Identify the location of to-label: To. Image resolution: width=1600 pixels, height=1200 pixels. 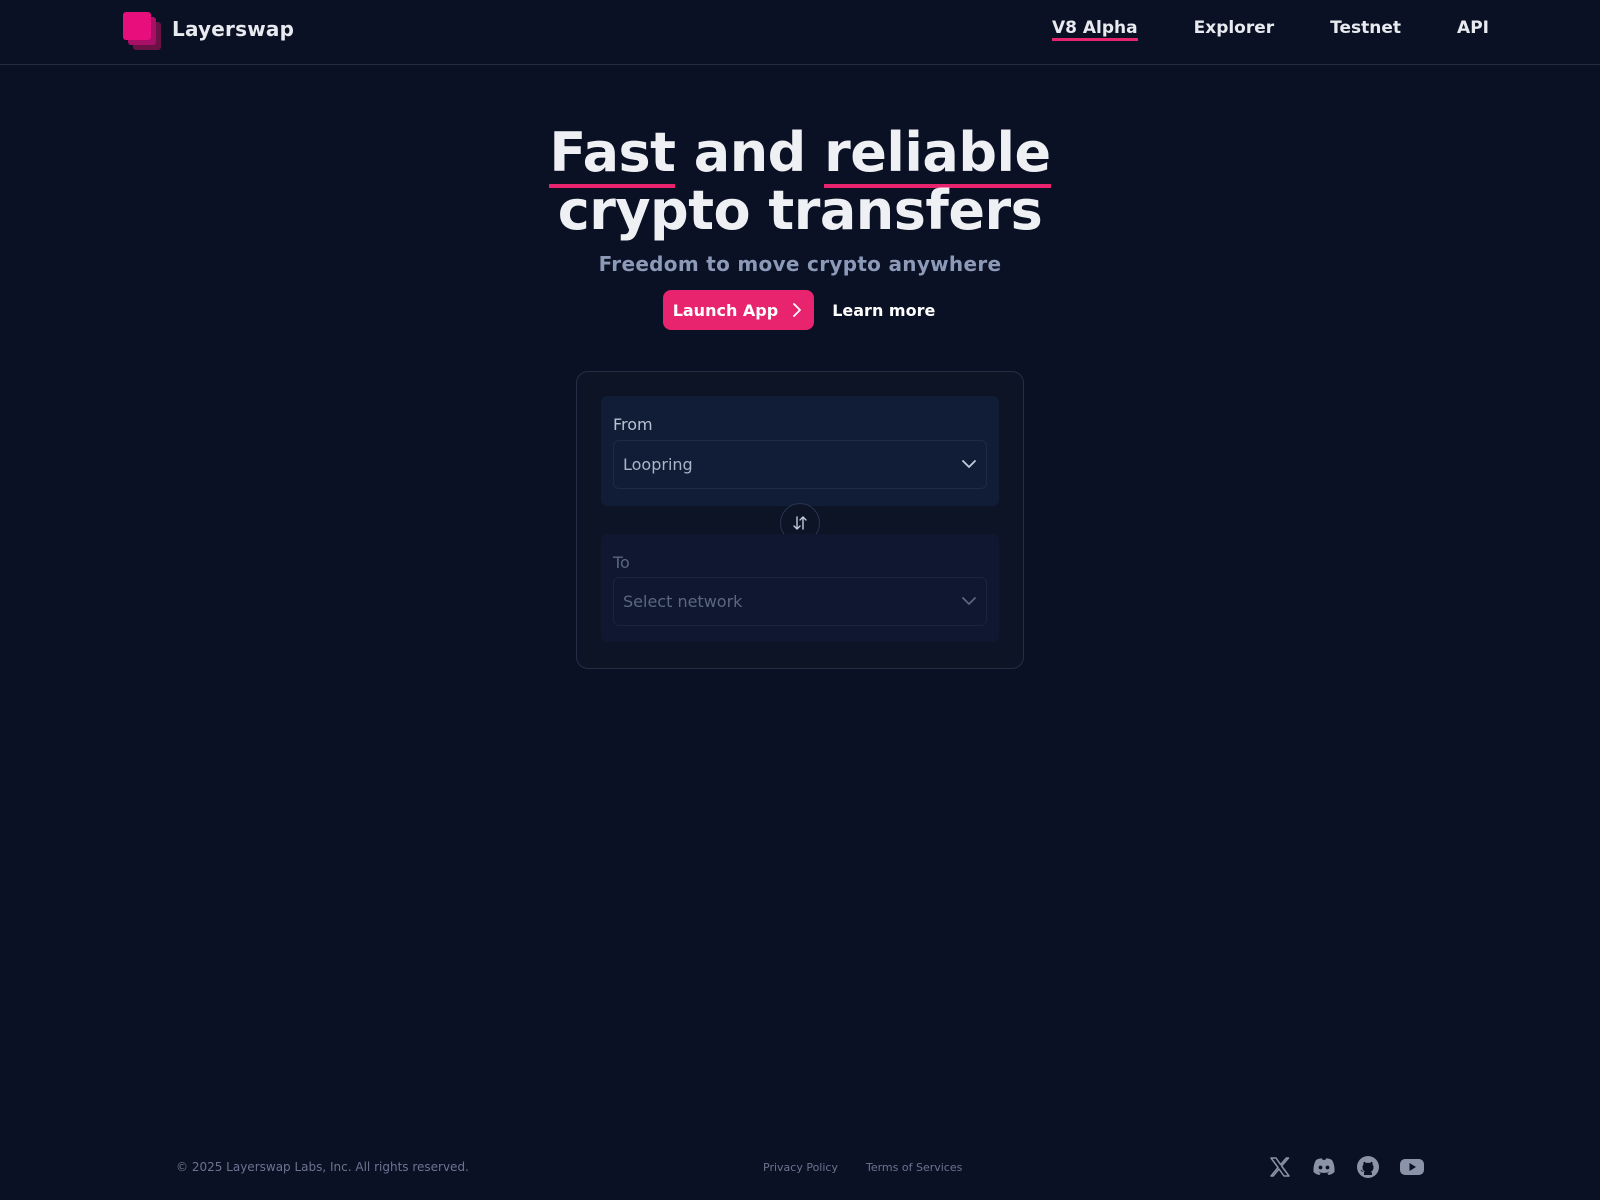
(621, 562).